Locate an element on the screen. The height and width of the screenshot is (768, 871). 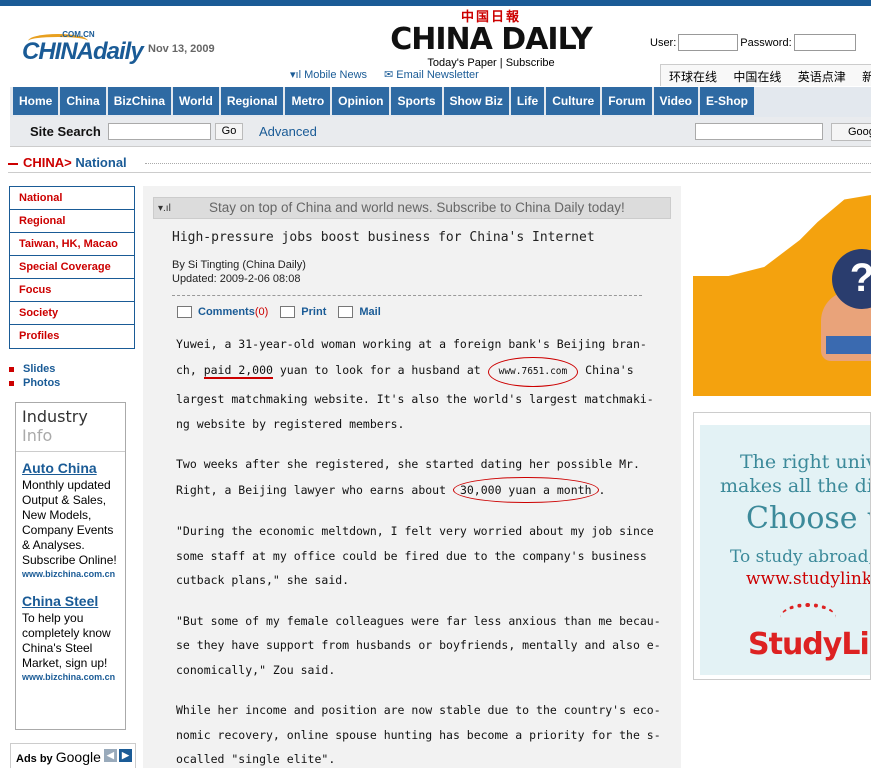
advanced-search-link: Advanced is located at coordinates (288, 131).